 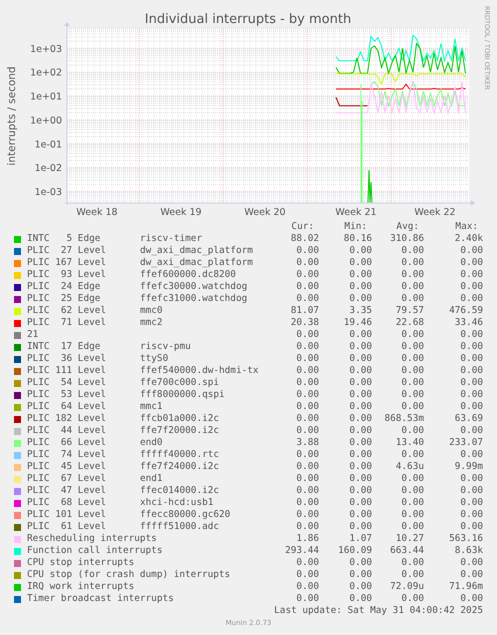 I want to click on interrupt-source: PLIC 66 Level, so click(x=67, y=443).